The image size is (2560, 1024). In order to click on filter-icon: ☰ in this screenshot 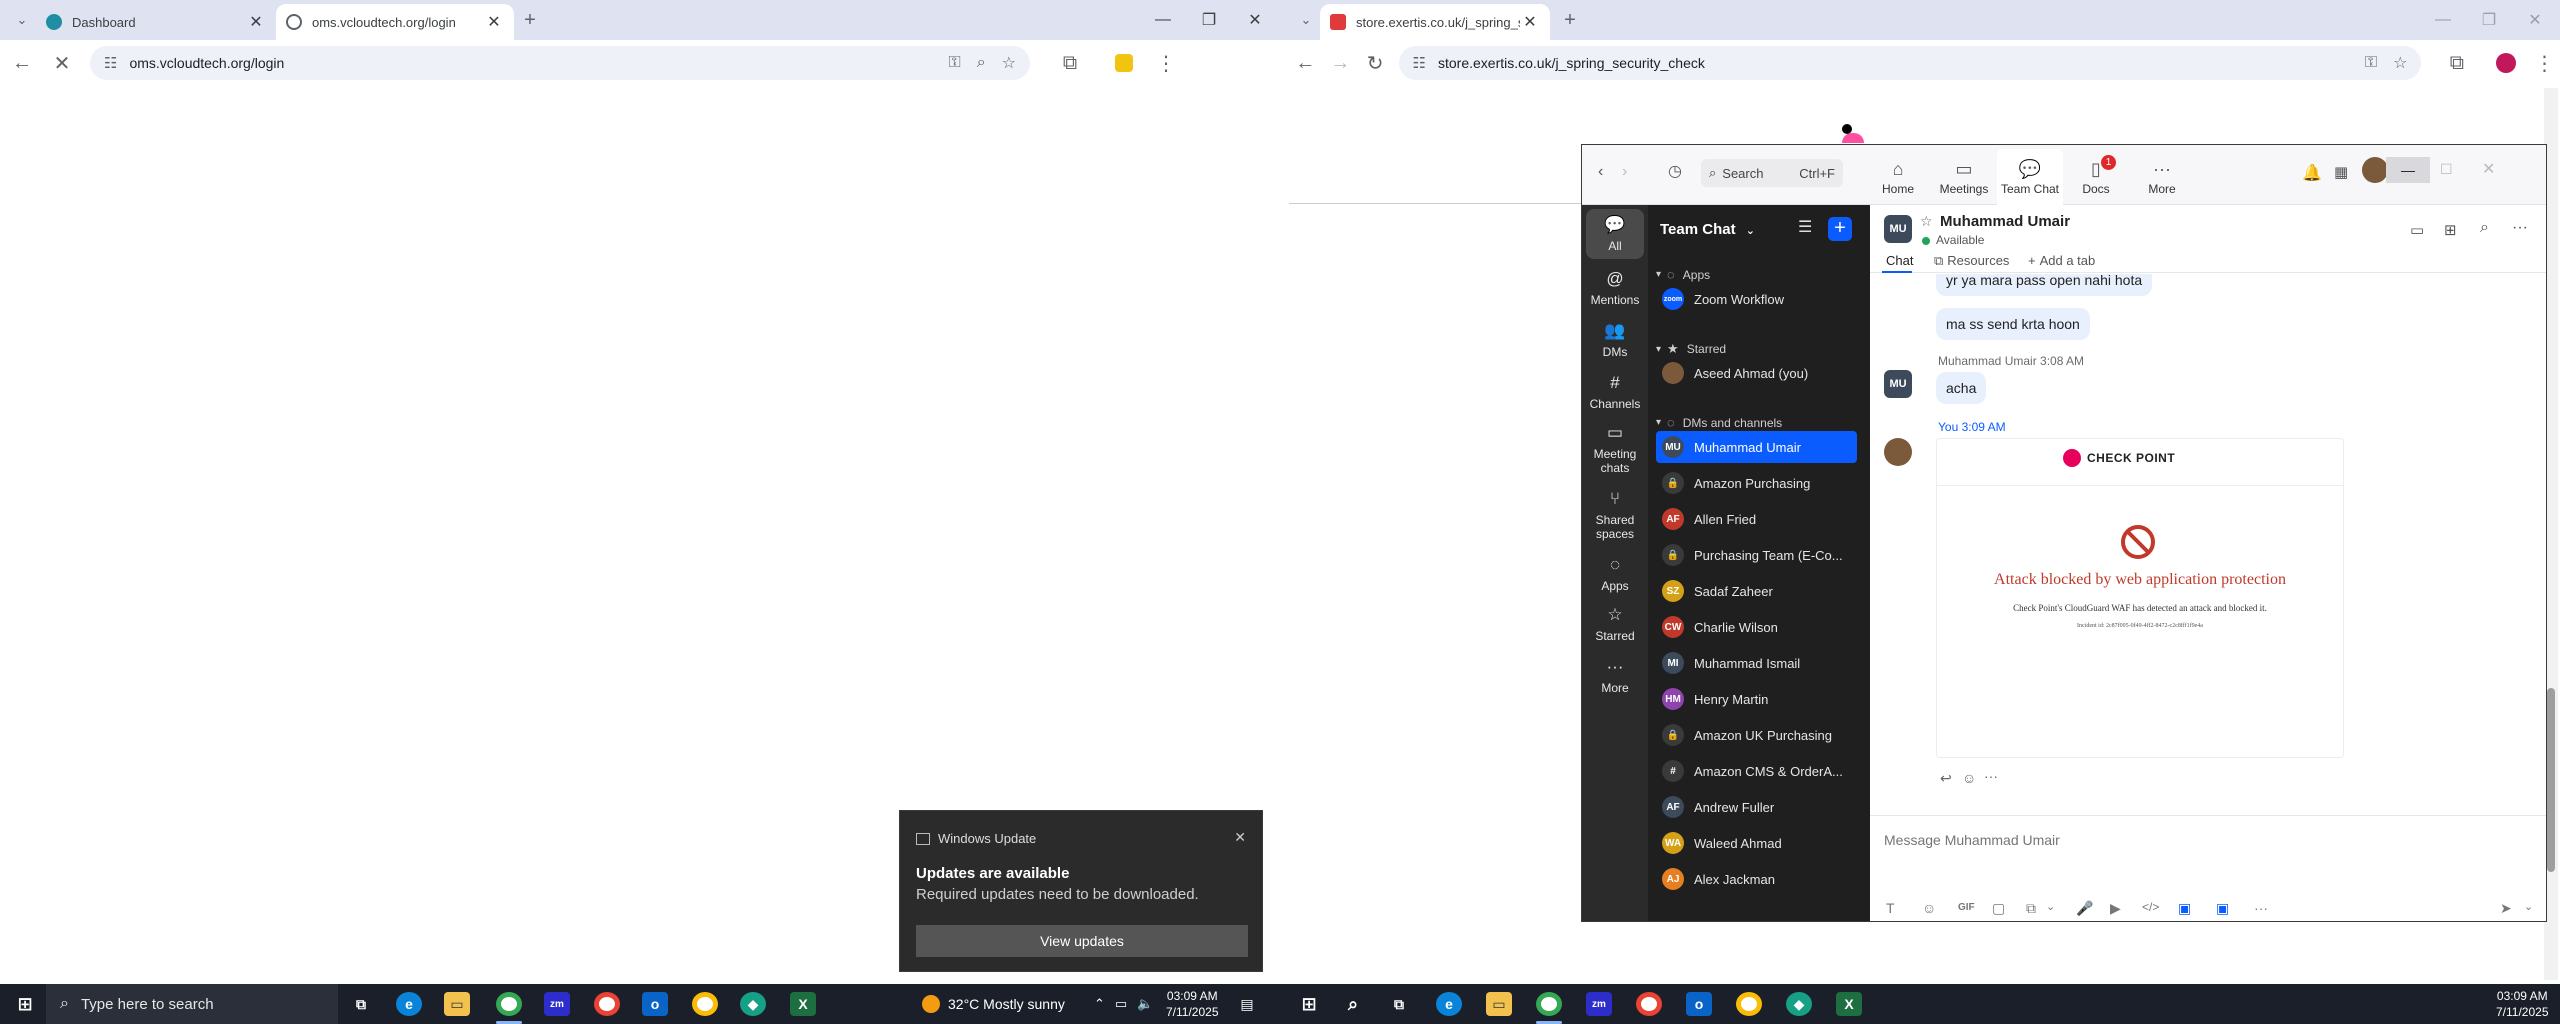, I will do `click(1805, 227)`.